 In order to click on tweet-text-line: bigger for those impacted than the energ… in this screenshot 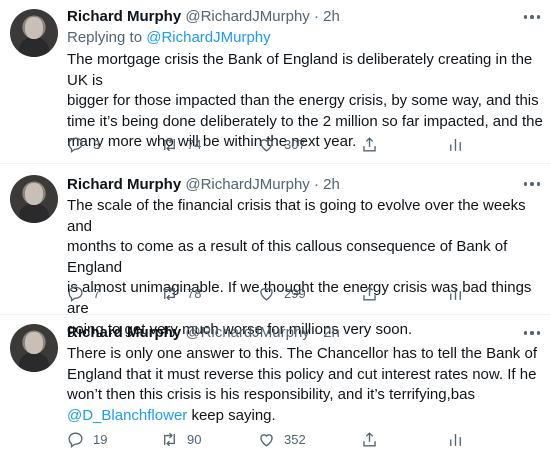, I will do `click(303, 101)`.